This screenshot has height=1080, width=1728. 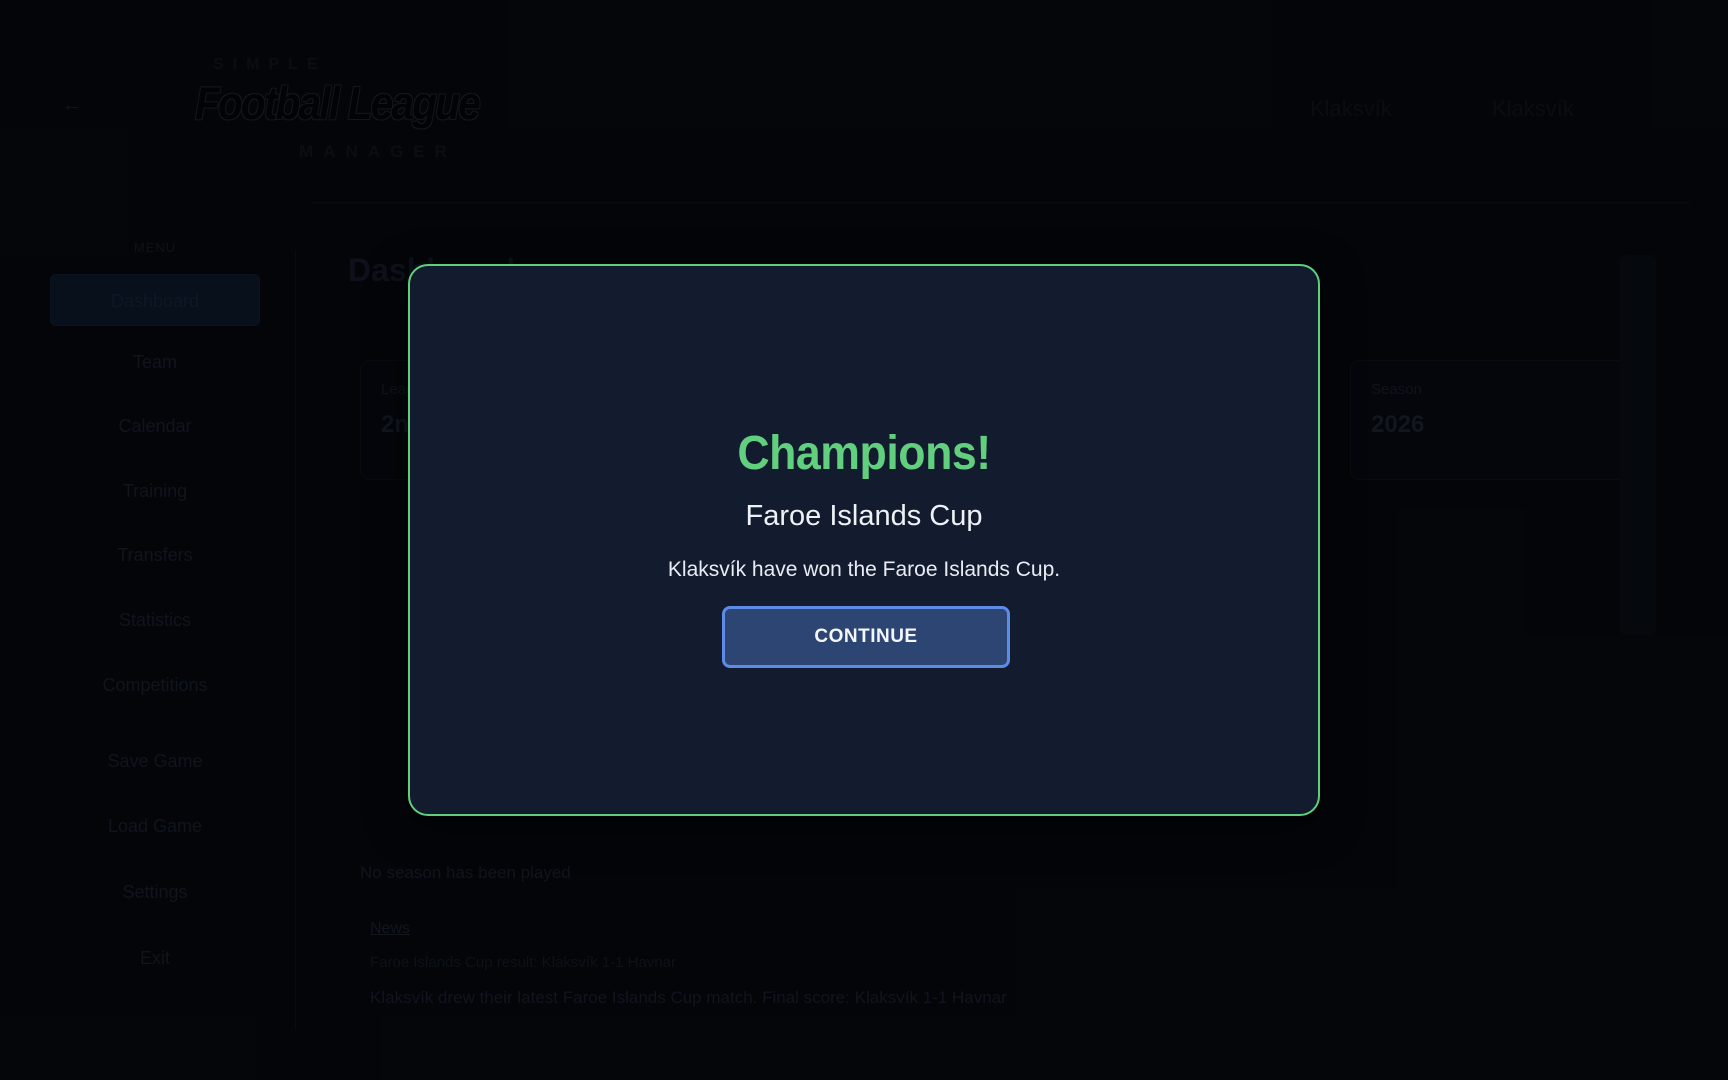 I want to click on dialog-message: Klaksvík have won the Faroe Islands Cup., so click(x=864, y=569).